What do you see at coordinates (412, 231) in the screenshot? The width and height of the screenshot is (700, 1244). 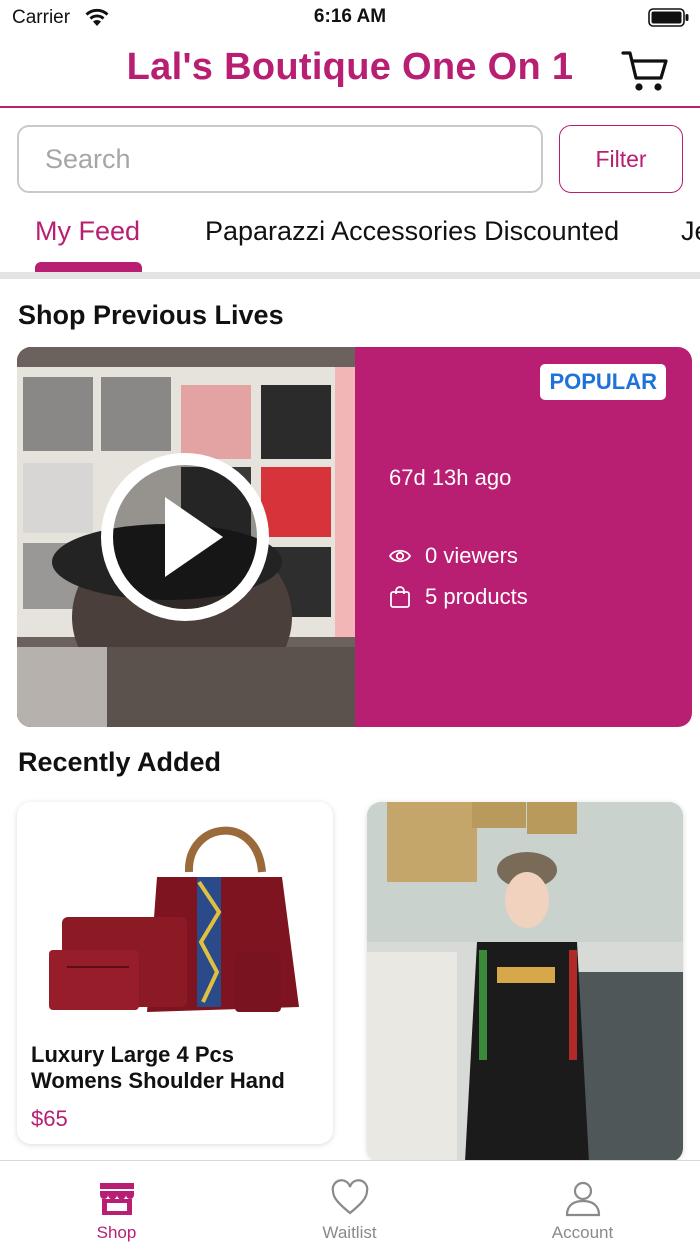 I see `tab-paparazzi-accessories: Paparazzi Accessories Discounted` at bounding box center [412, 231].